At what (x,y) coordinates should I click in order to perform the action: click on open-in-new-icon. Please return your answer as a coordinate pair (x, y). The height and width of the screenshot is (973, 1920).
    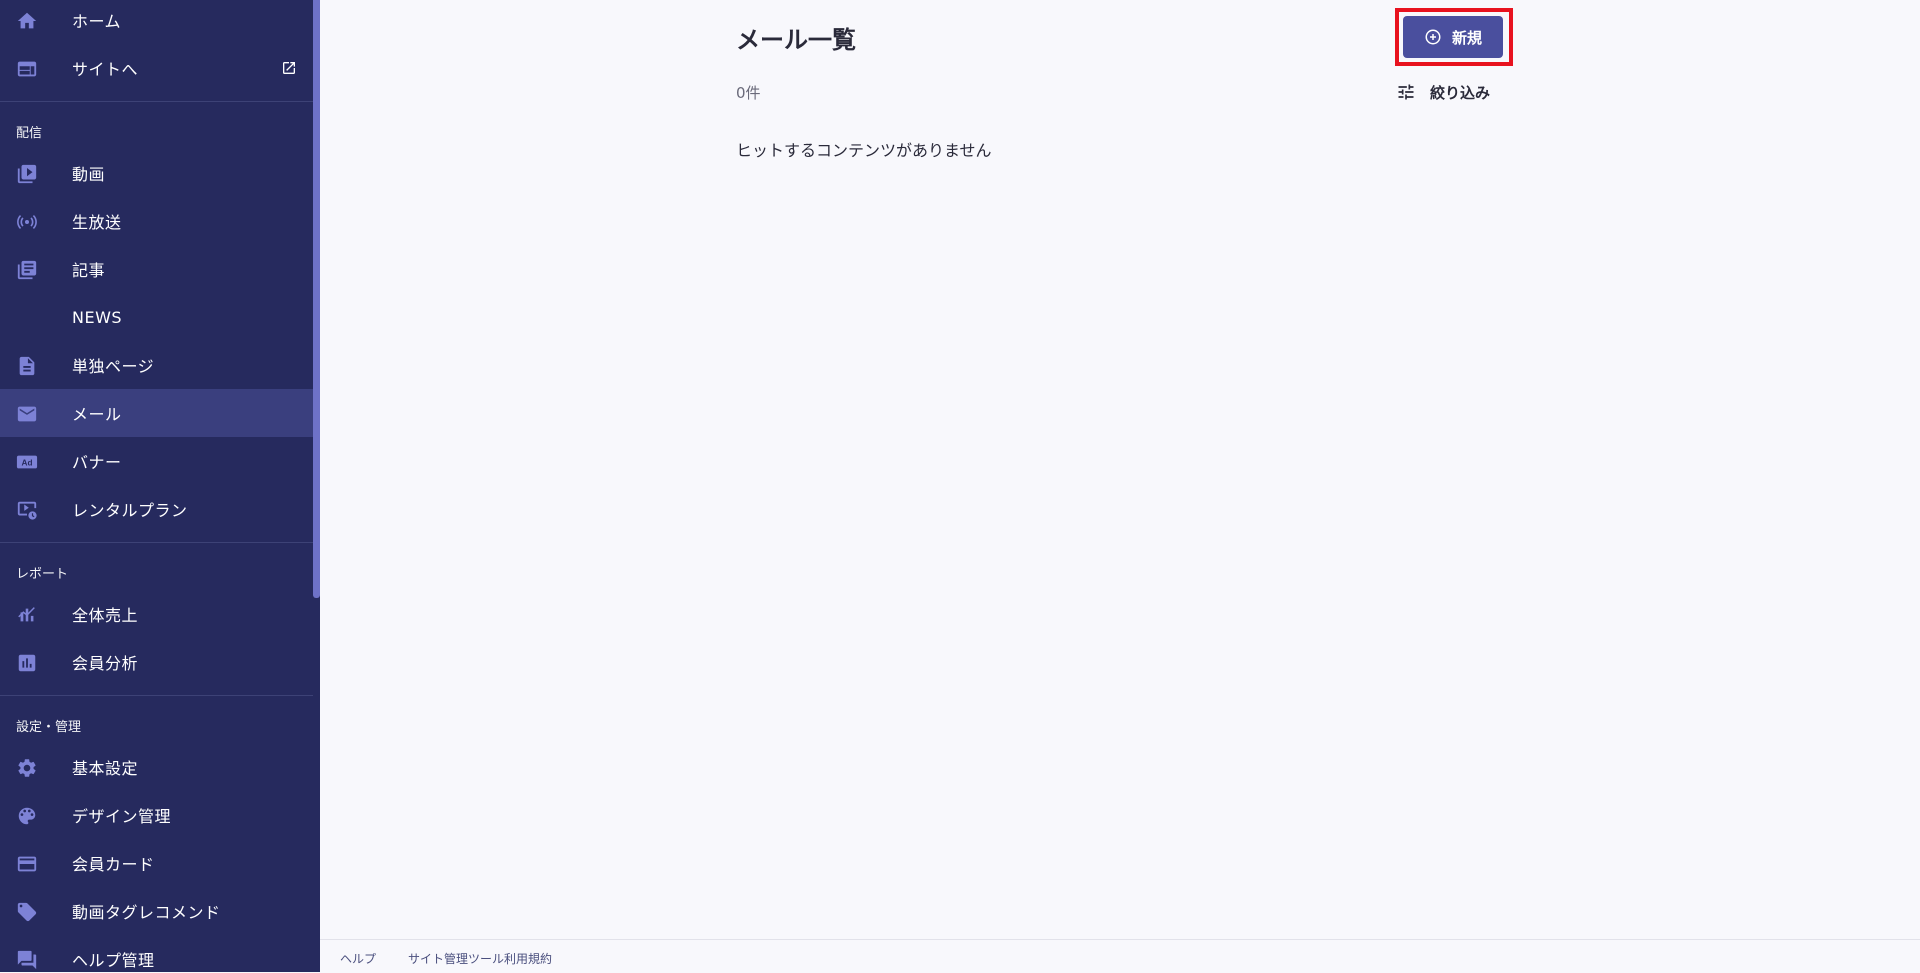
    Looking at the image, I should click on (289, 68).